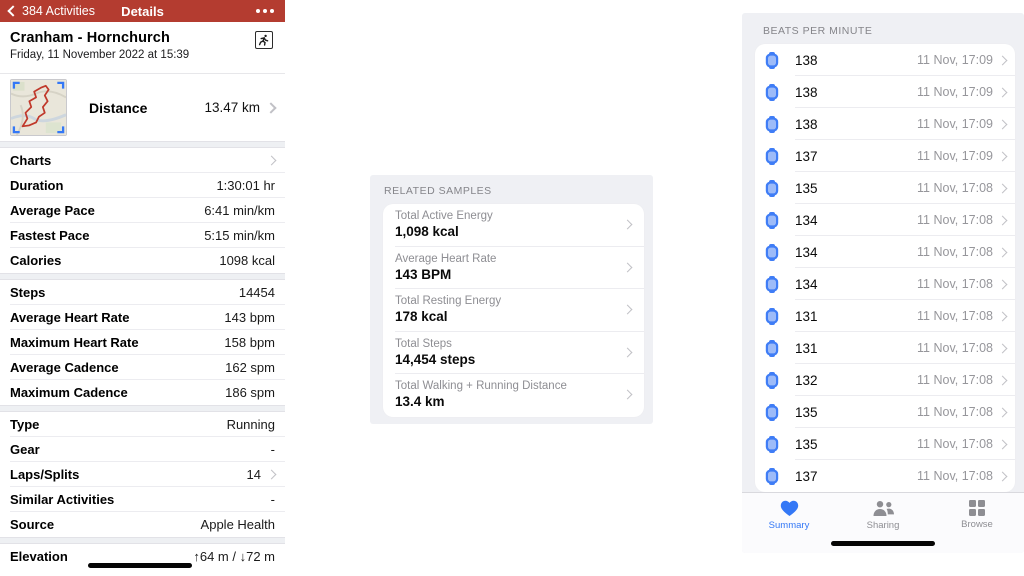 This screenshot has width=1024, height=576. What do you see at coordinates (239, 235) in the screenshot?
I see `row-value: 5:15 min/km` at bounding box center [239, 235].